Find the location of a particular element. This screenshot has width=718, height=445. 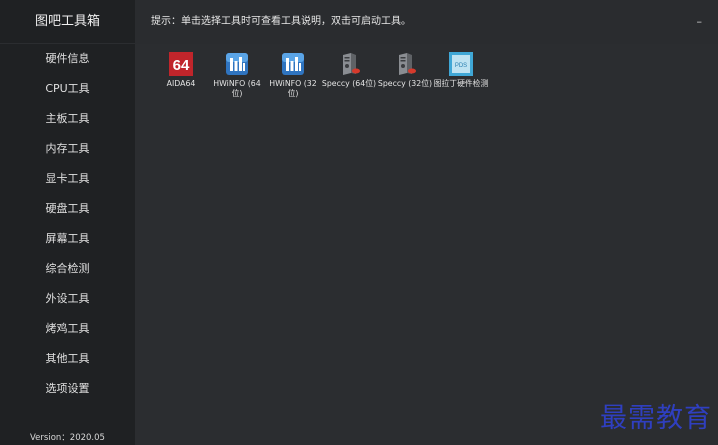

tulading-icon: PDS is located at coordinates (461, 64).